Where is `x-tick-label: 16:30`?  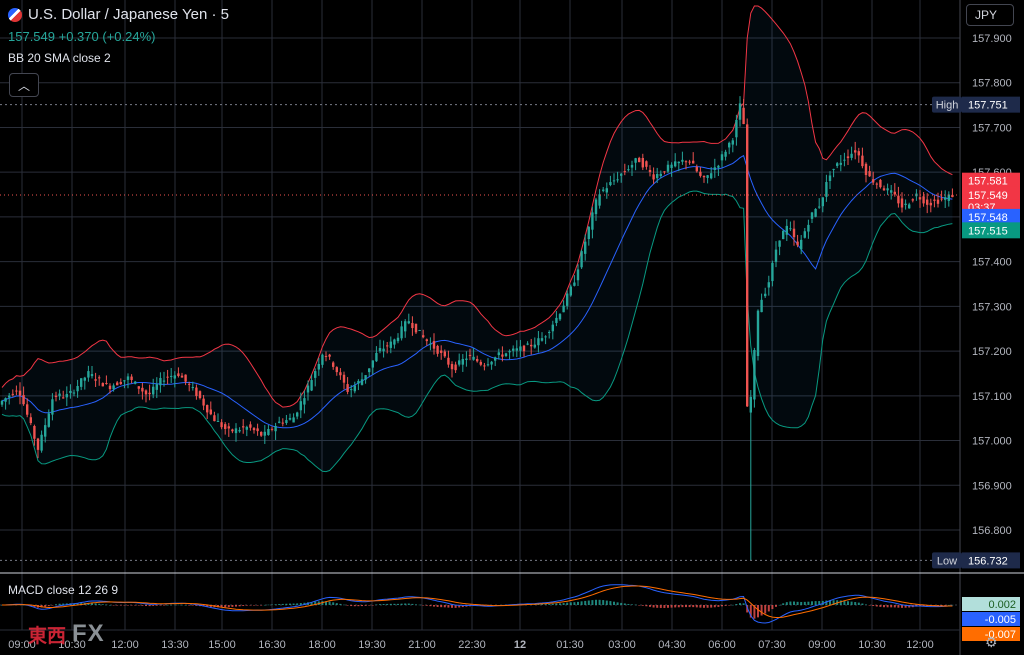
x-tick-label: 16:30 is located at coordinates (272, 645).